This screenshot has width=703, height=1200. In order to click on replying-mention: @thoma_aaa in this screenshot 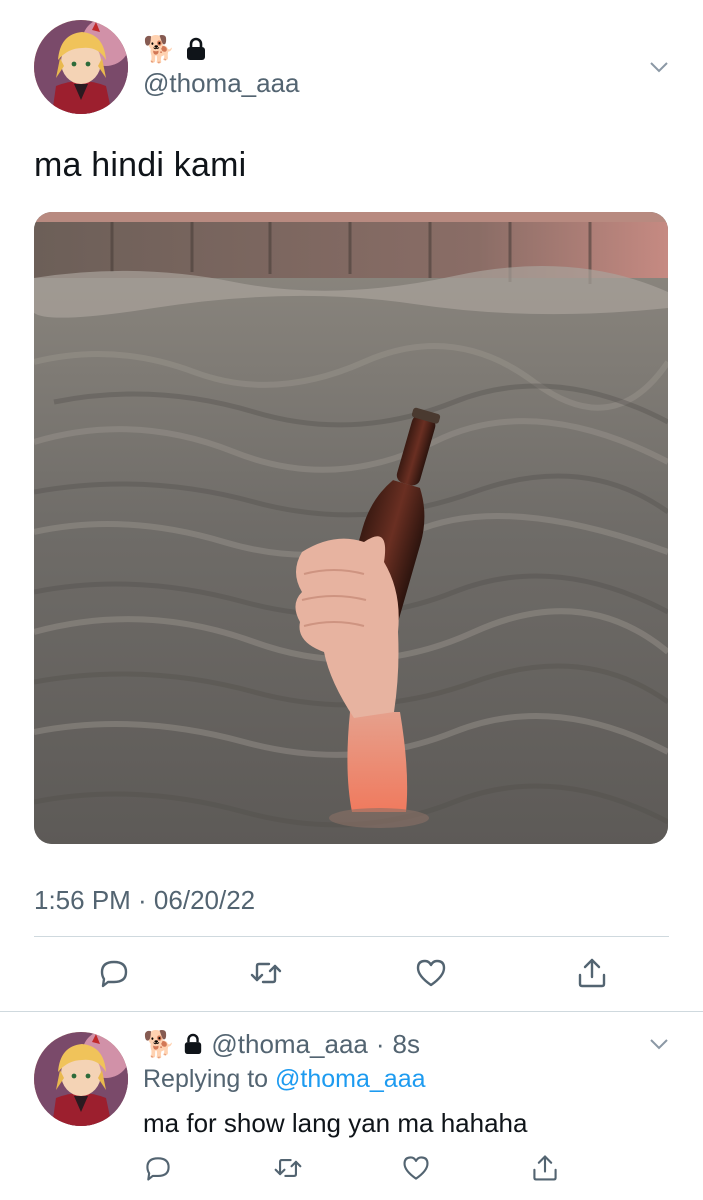, I will do `click(350, 1079)`.